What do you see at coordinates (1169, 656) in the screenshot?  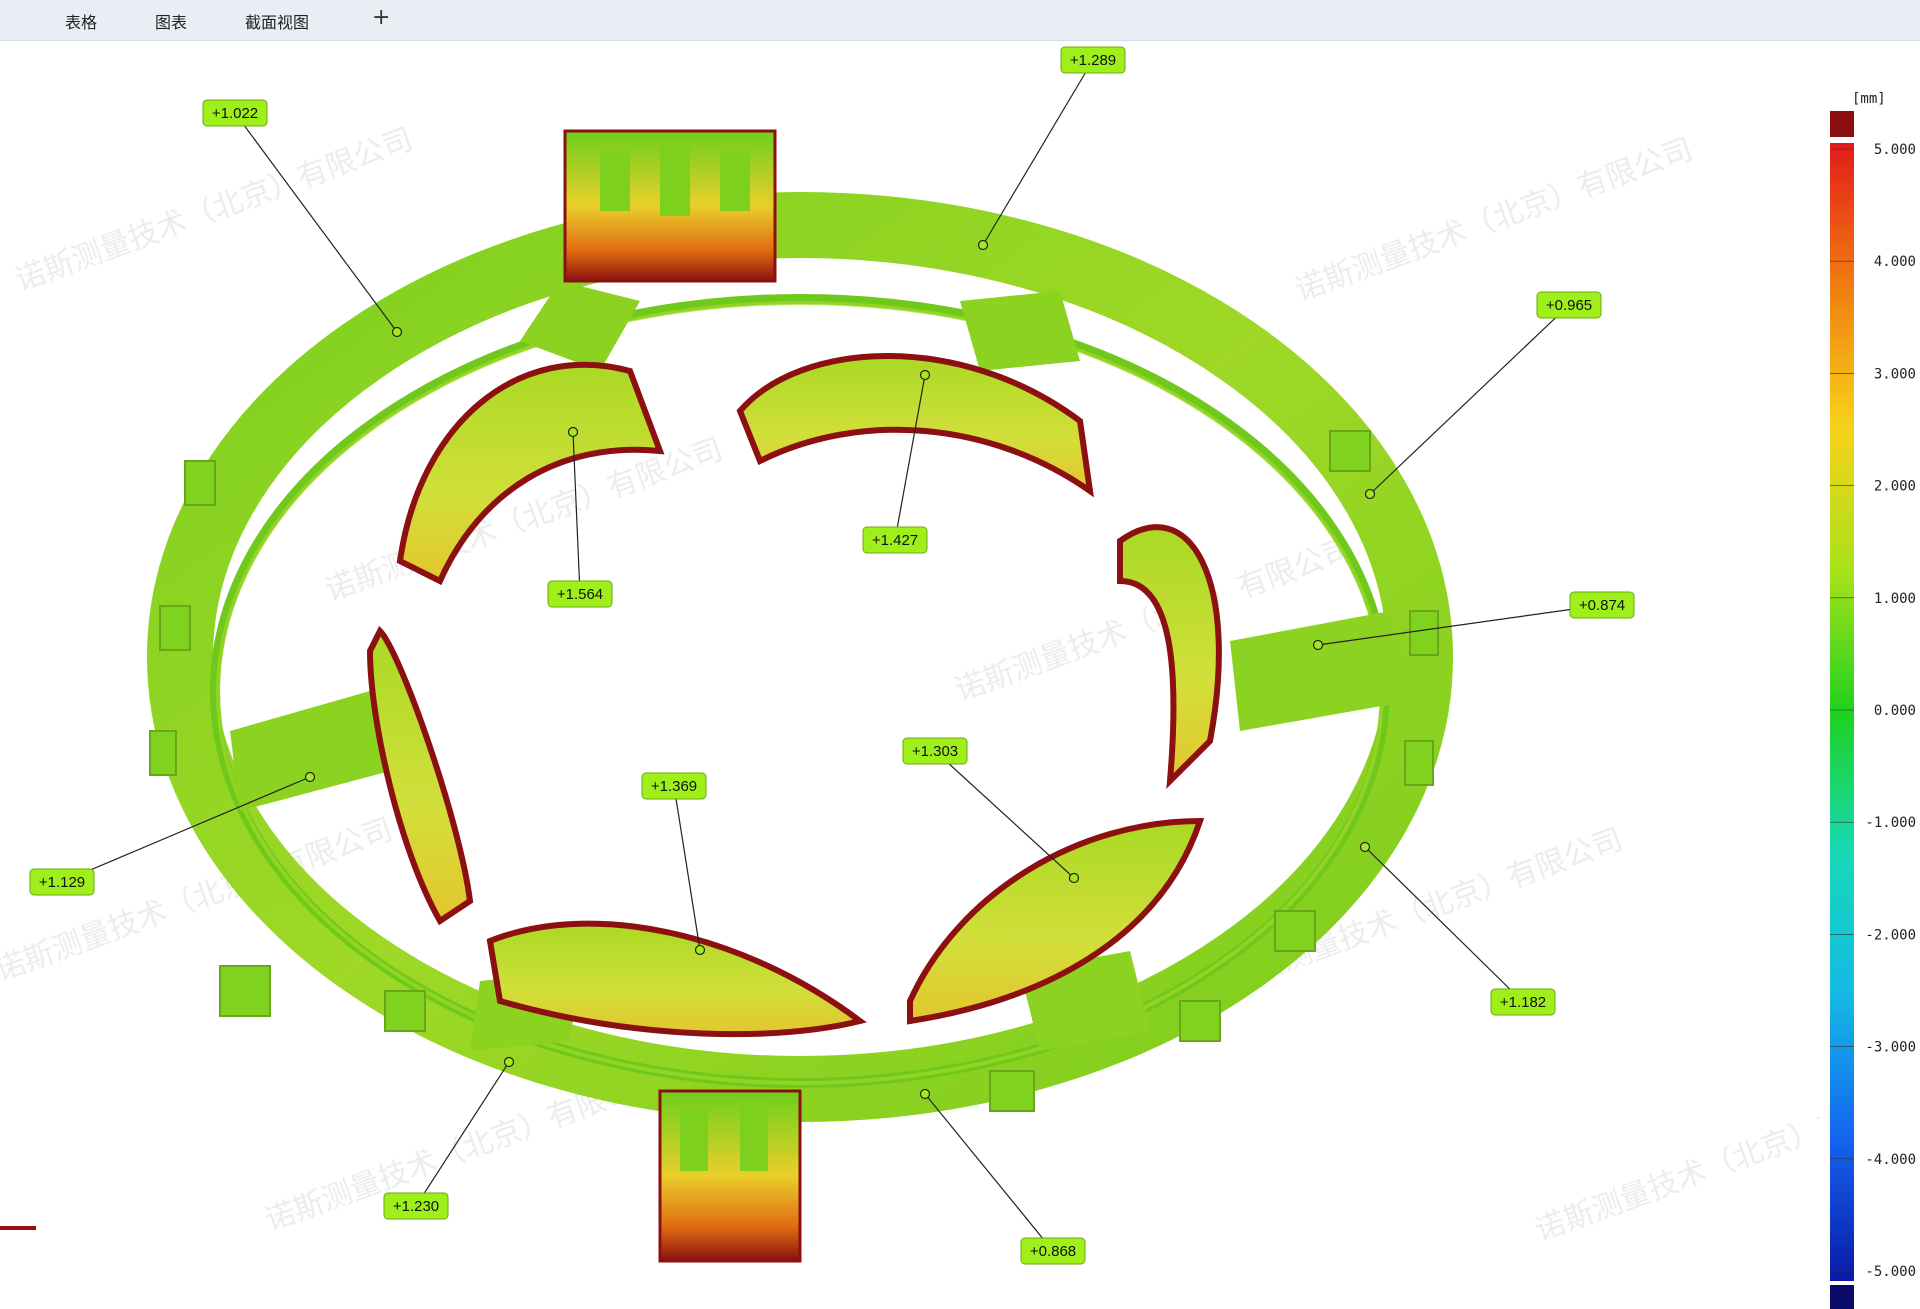 I see `pad-right` at bounding box center [1169, 656].